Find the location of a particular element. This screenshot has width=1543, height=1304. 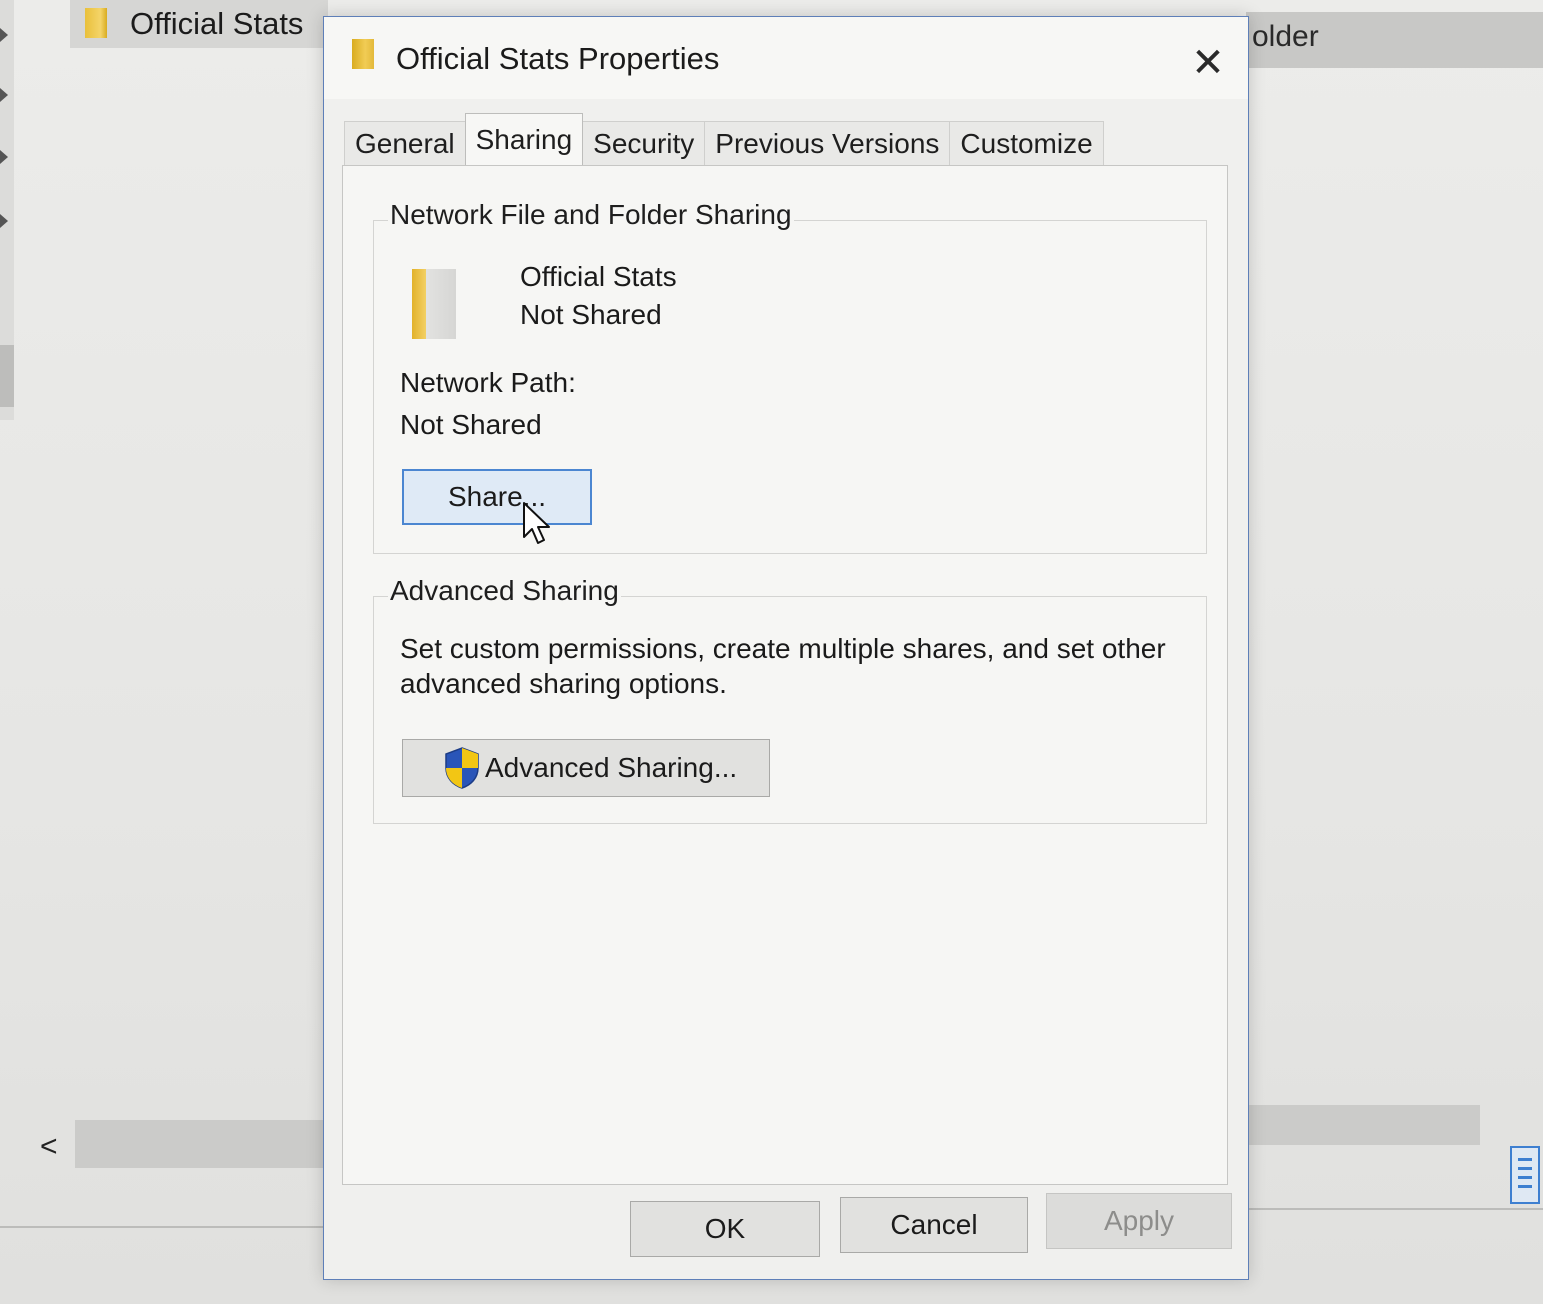

navigation-scrollbar-thumb is located at coordinates (7, 376).